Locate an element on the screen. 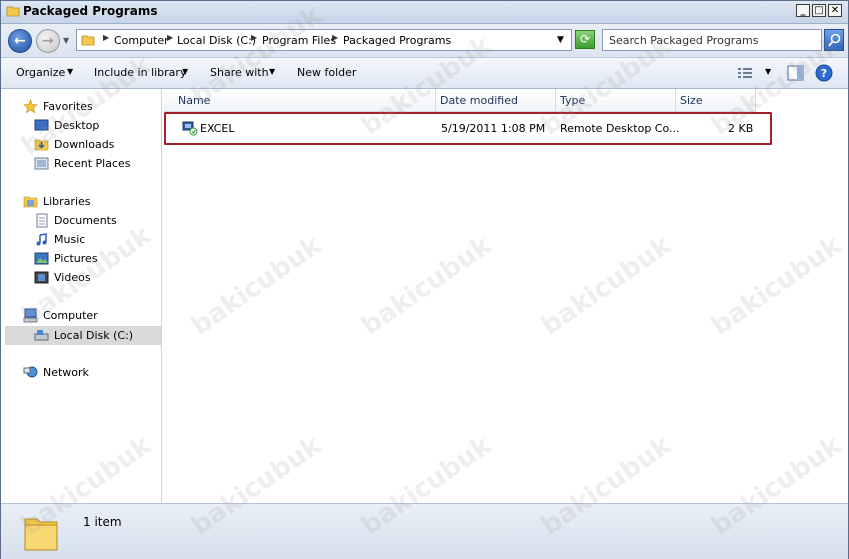 This screenshot has width=849, height=559. nav-favorites: Favorites is located at coordinates (88, 107).